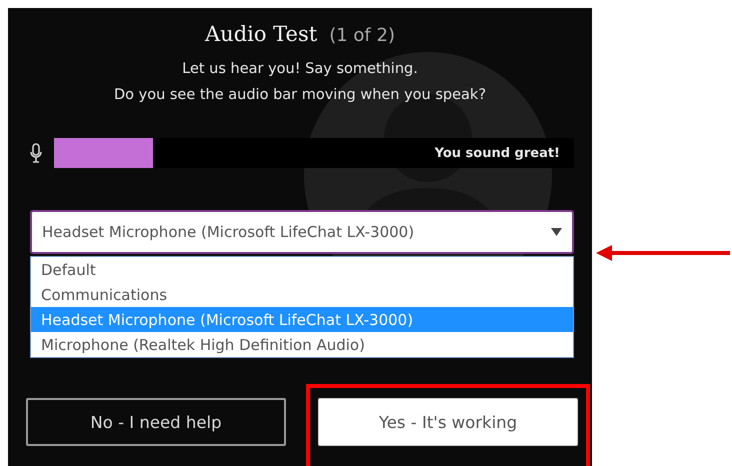 The height and width of the screenshot is (466, 732). What do you see at coordinates (448, 422) in the screenshot?
I see `answer-button: Yes - It's working` at bounding box center [448, 422].